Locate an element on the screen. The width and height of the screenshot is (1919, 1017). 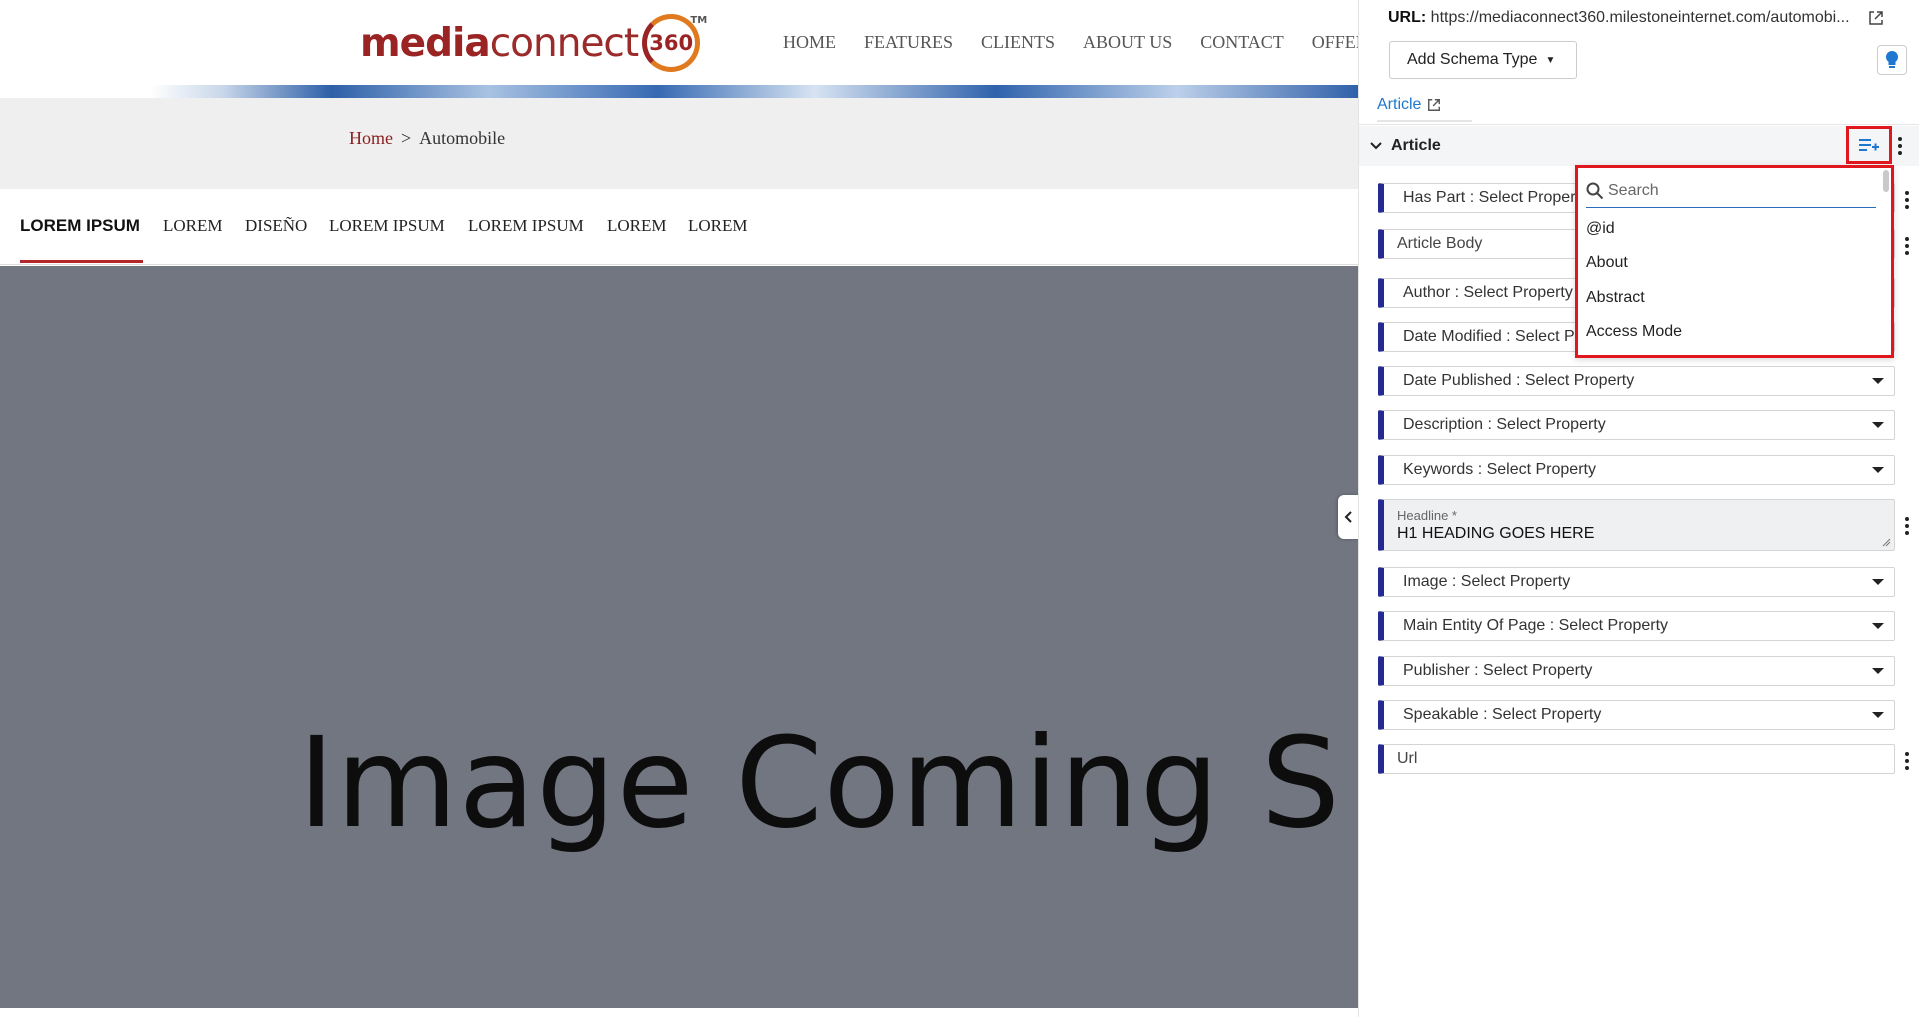
field-image: Image : Select Property is located at coordinates (1636, 582).